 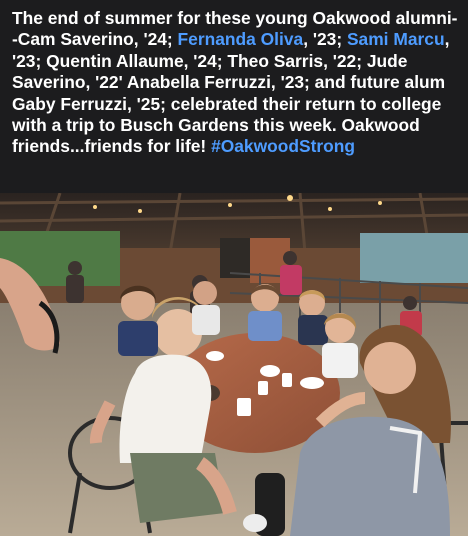 I want to click on tag-sami-marcu: Sami Marcu, so click(x=396, y=39).